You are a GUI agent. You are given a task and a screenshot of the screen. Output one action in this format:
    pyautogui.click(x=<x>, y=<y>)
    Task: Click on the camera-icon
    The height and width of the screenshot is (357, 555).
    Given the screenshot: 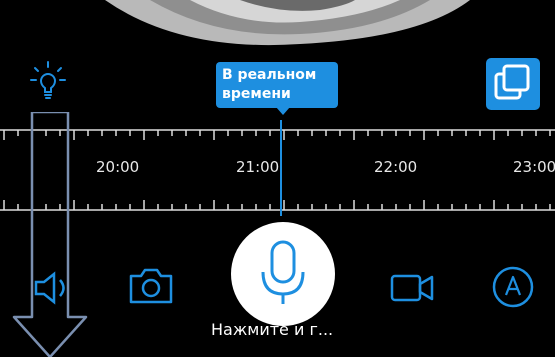 What is the action you would take?
    pyautogui.click(x=151, y=286)
    